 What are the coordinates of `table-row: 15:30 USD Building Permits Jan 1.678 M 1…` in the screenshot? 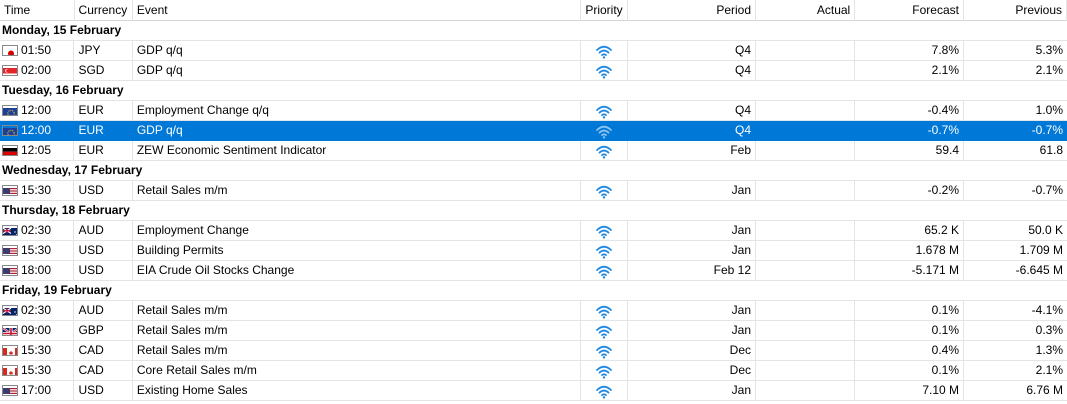 It's located at (533, 251).